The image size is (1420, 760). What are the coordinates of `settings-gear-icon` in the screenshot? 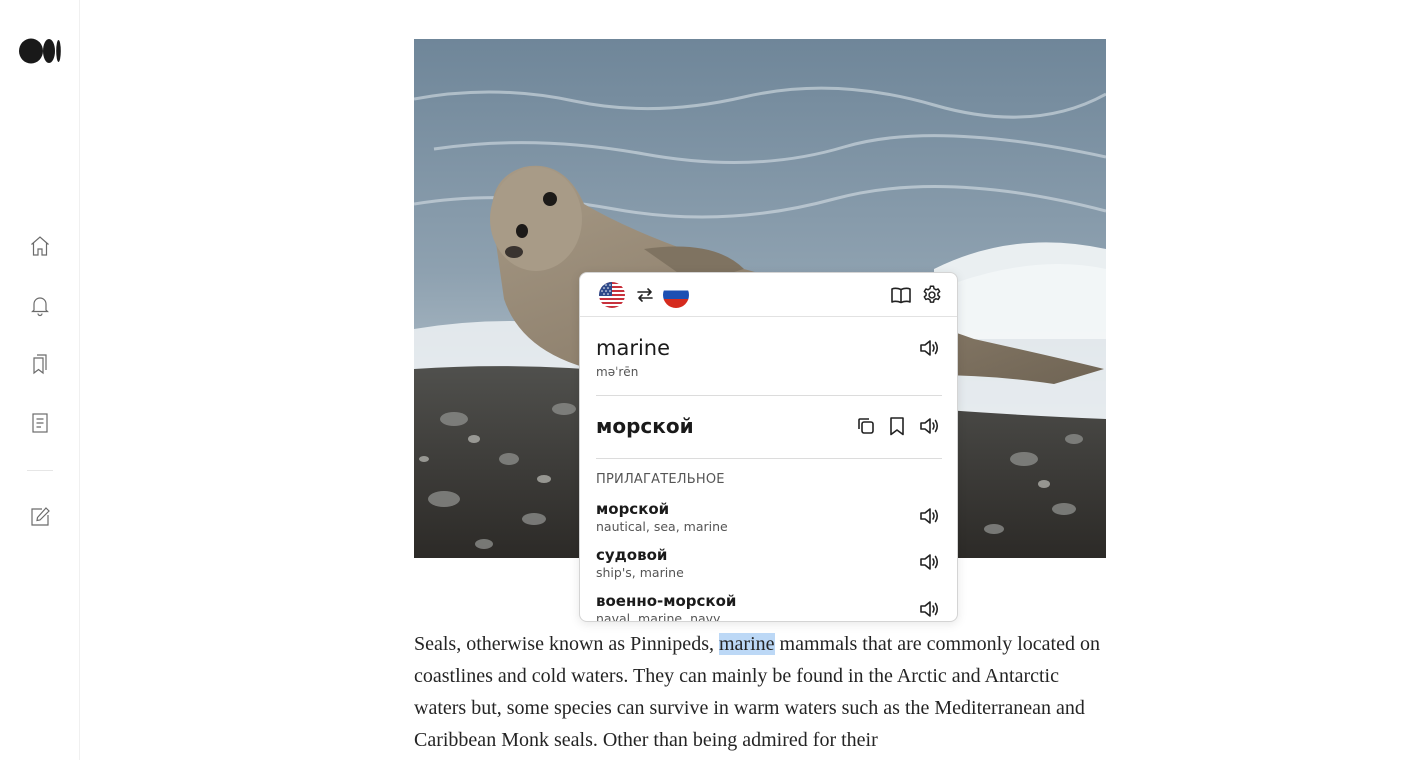 It's located at (932, 295).